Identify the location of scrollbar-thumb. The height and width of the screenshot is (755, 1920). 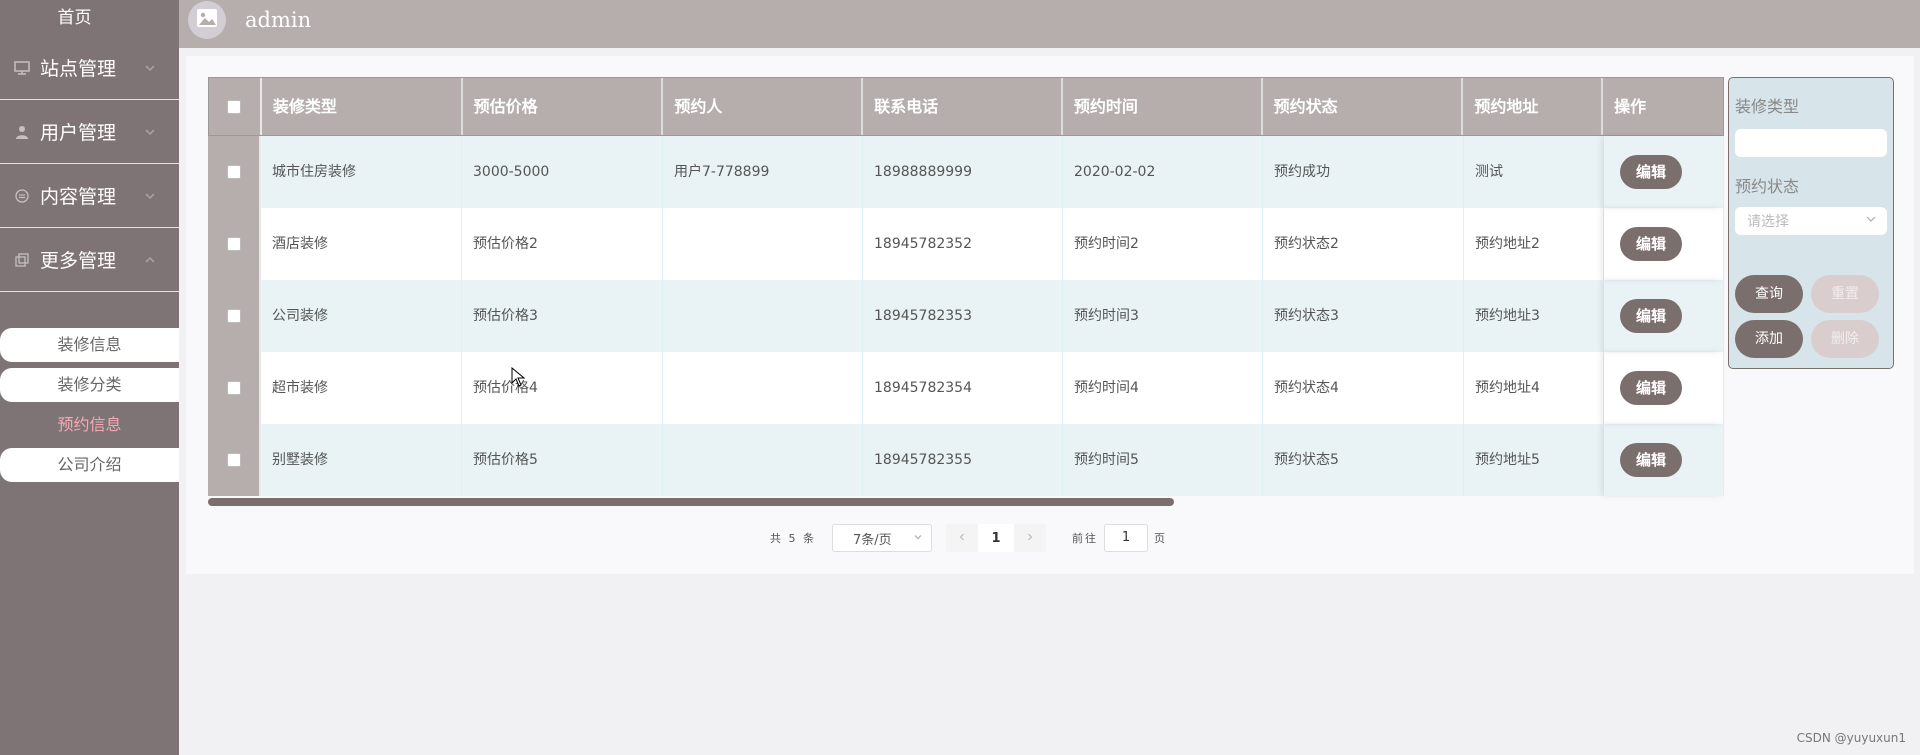
(691, 502).